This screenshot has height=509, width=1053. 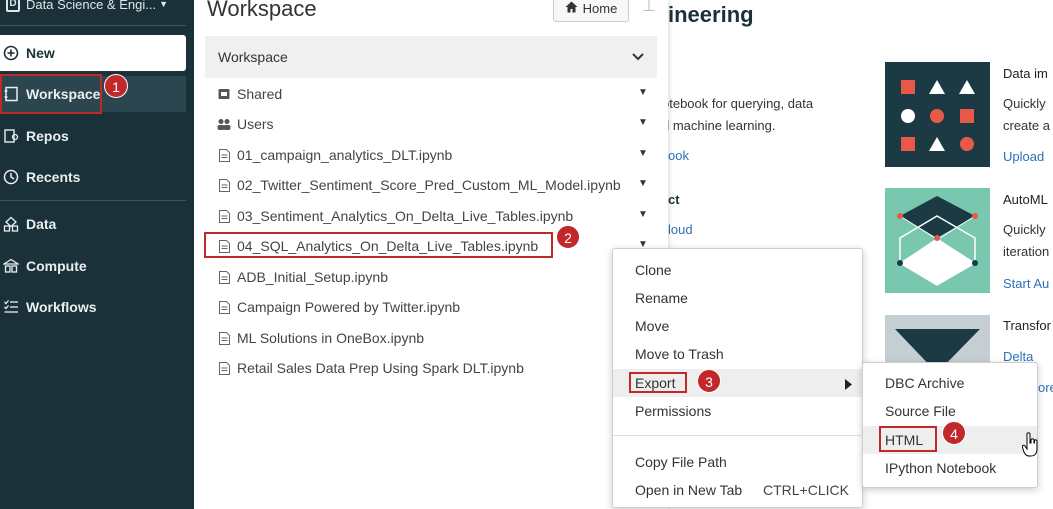 I want to click on pin-icon: ⊥, so click(x=649, y=8).